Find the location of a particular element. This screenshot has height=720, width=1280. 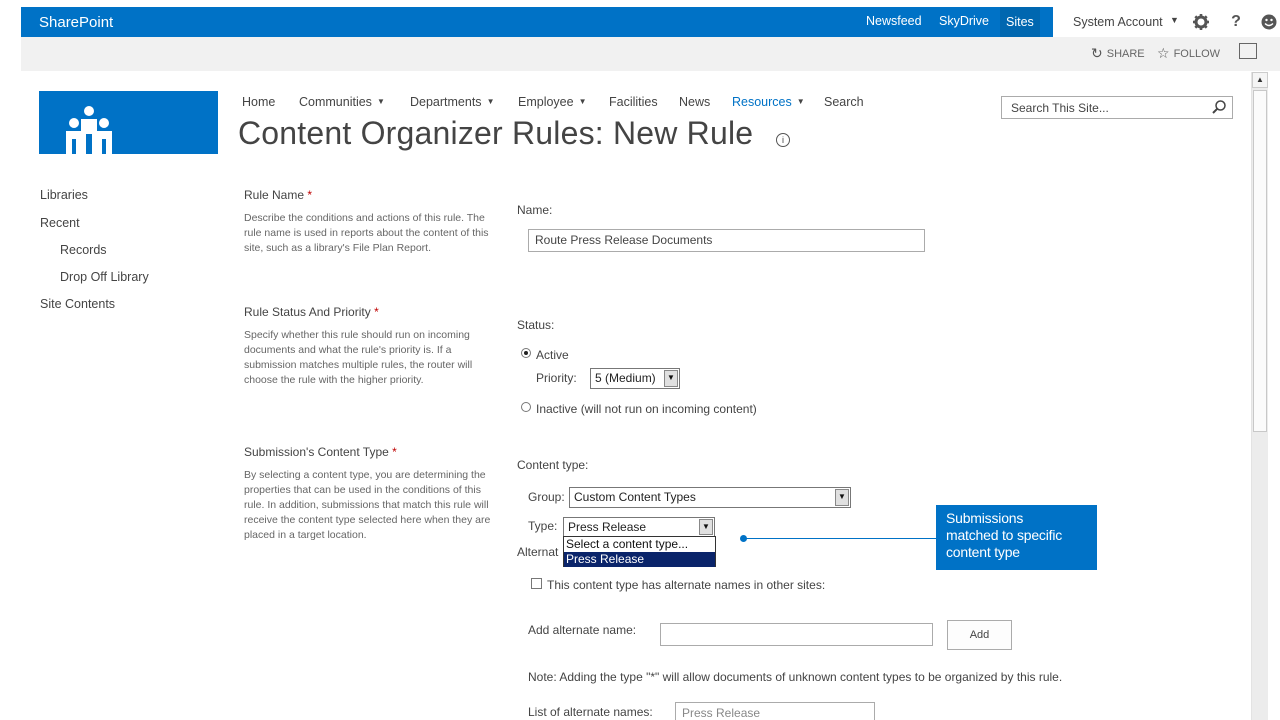

type-label: Type: is located at coordinates (543, 526).